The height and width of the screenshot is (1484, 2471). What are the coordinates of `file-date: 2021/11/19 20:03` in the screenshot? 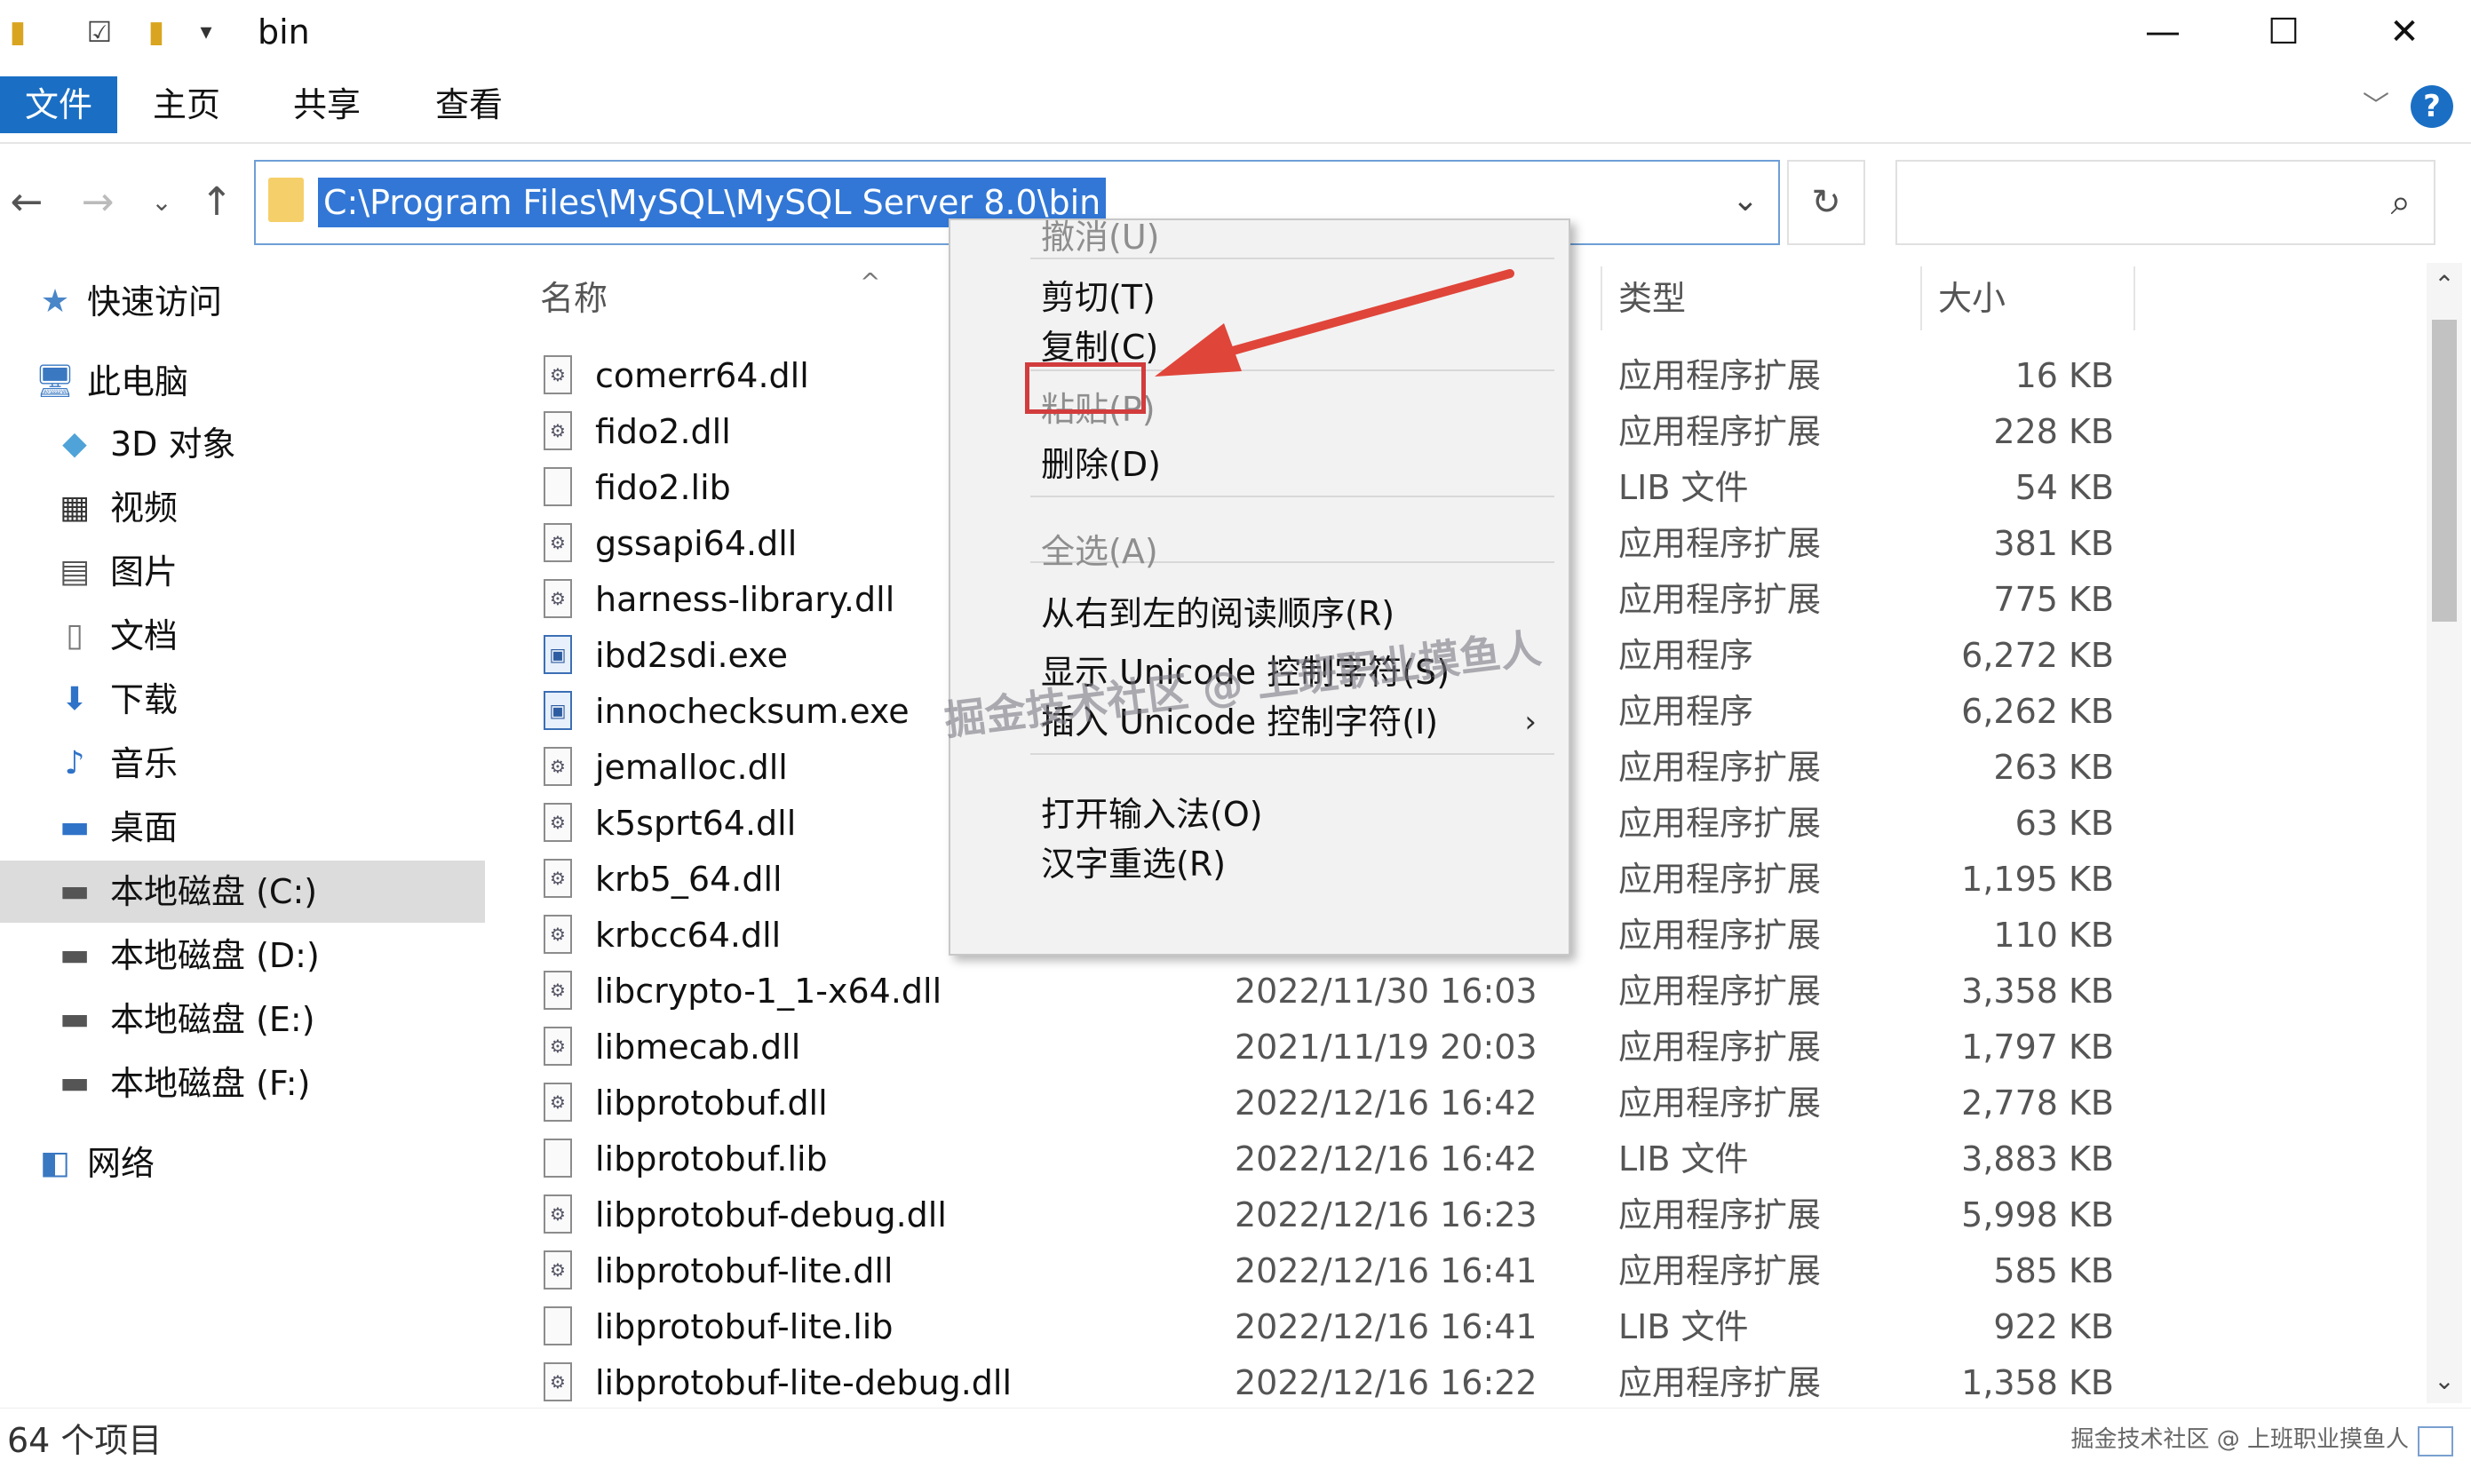 It's located at (1386, 1048).